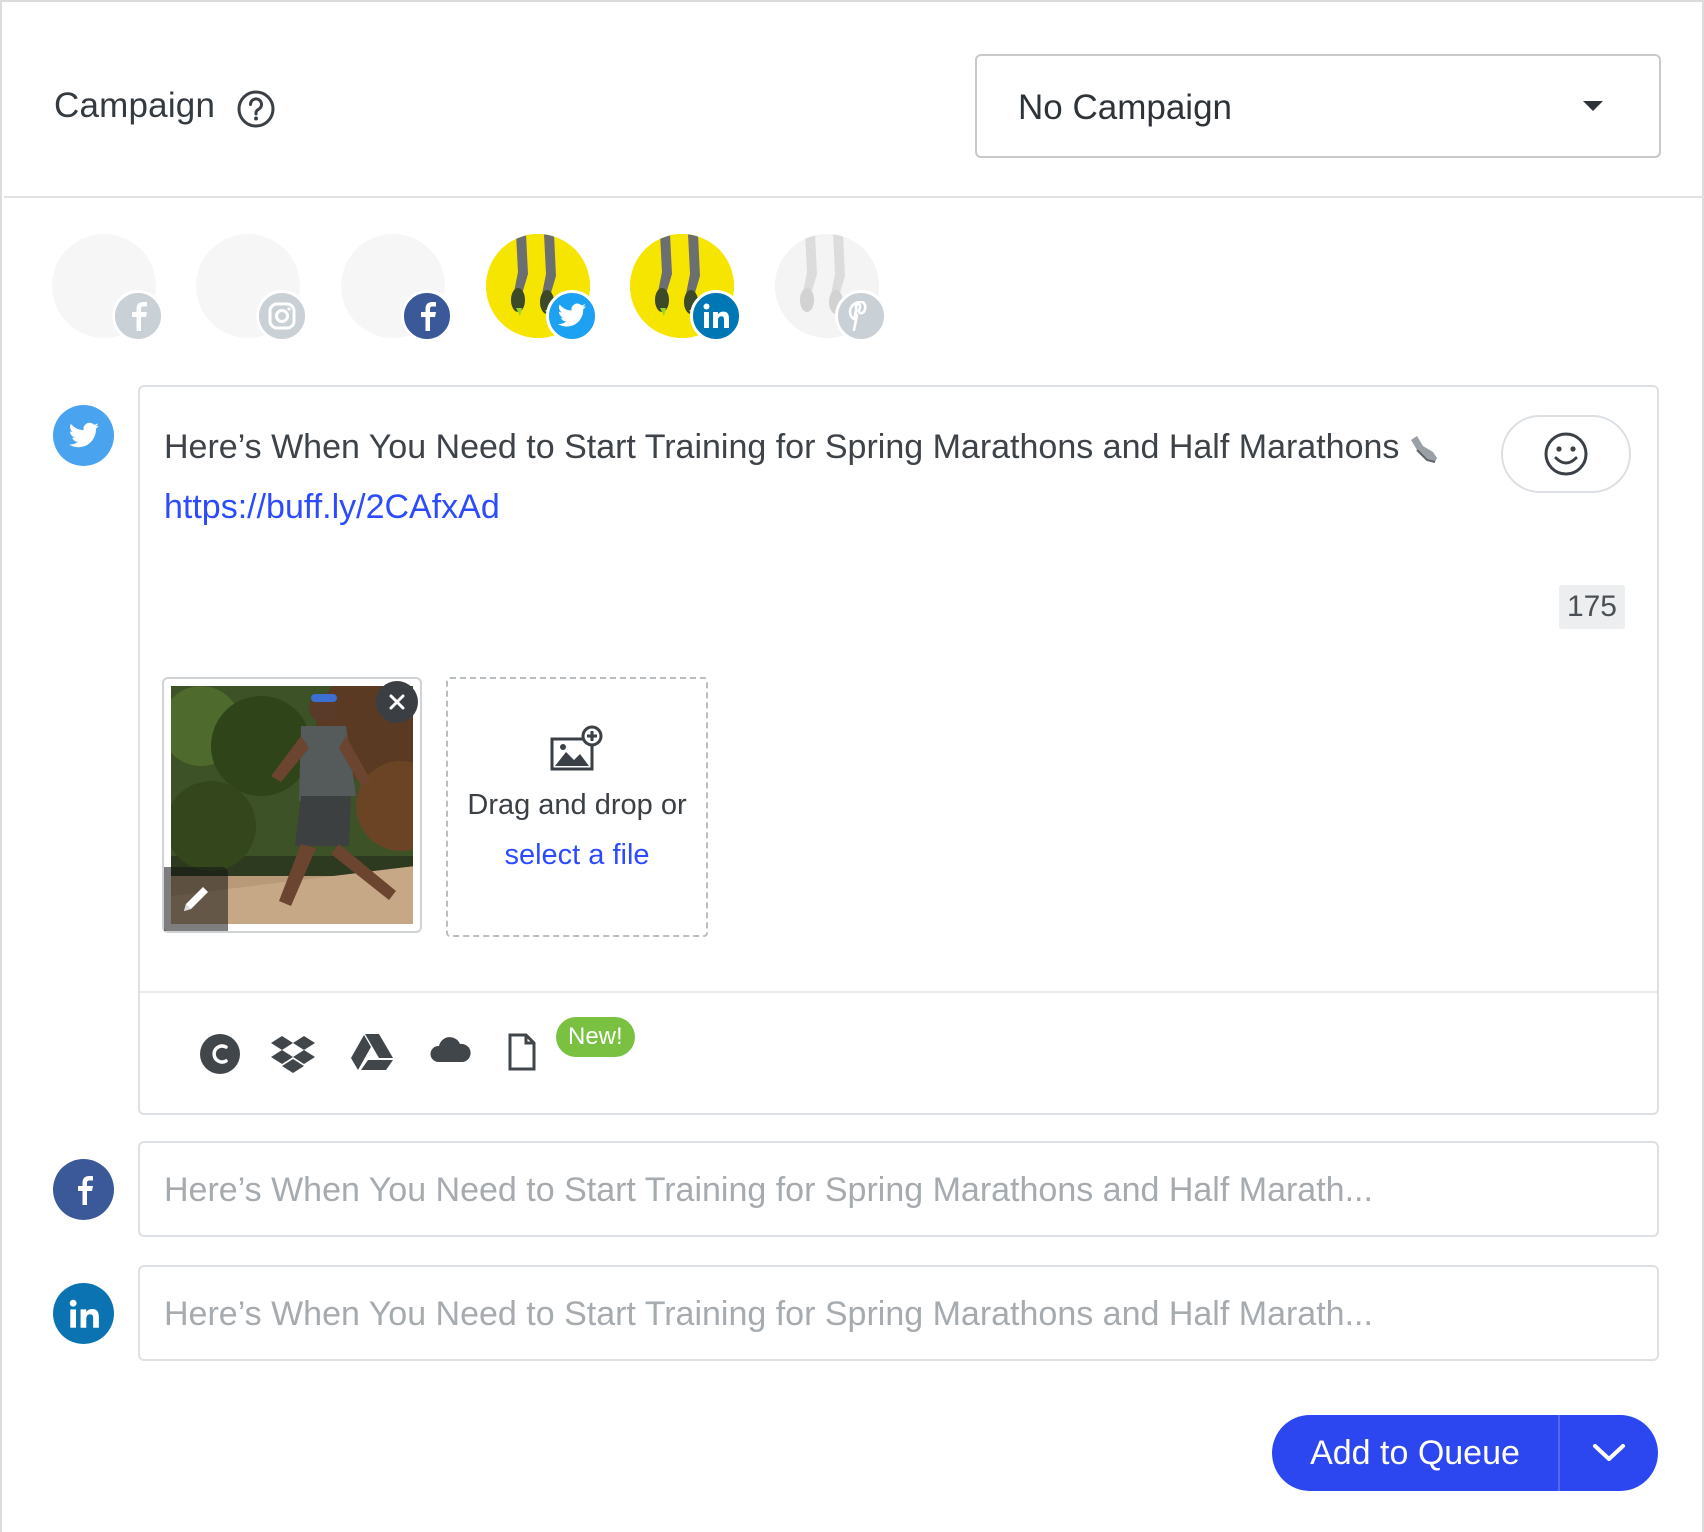  I want to click on remove-media-button, so click(397, 702).